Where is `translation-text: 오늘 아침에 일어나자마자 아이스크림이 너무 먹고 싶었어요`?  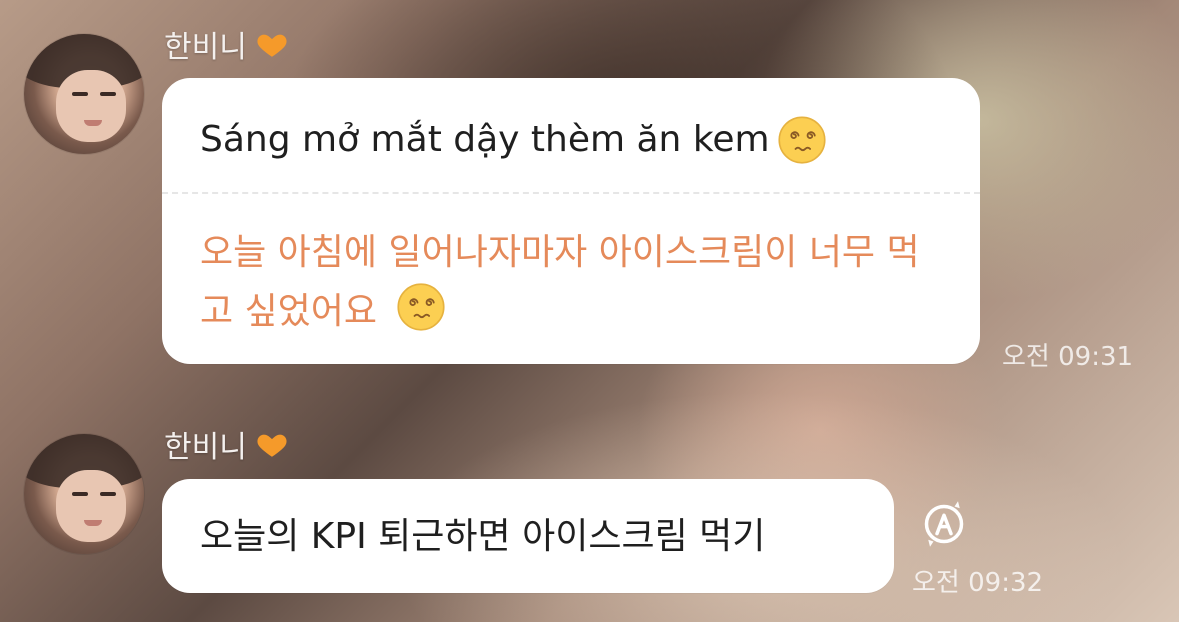 translation-text: 오늘 아침에 일어나자마자 아이스크림이 너무 먹고 싶었어요 is located at coordinates (560, 282).